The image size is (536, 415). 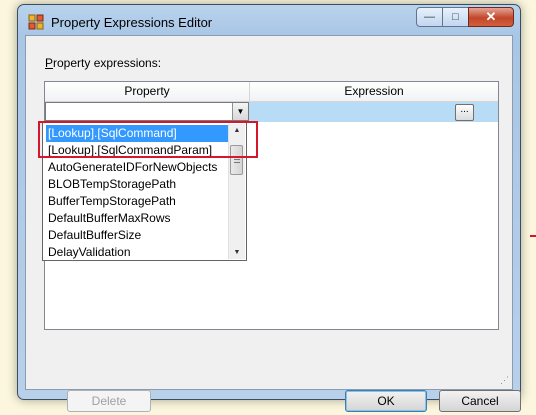 I want to click on list-item: DefaultBufferMaxRows, so click(x=108, y=218).